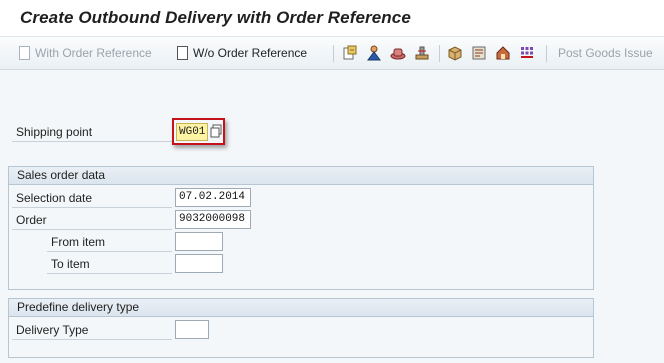 The width and height of the screenshot is (664, 363). Describe the element at coordinates (192, 132) in the screenshot. I see `shipping-point-input: WG01` at that location.